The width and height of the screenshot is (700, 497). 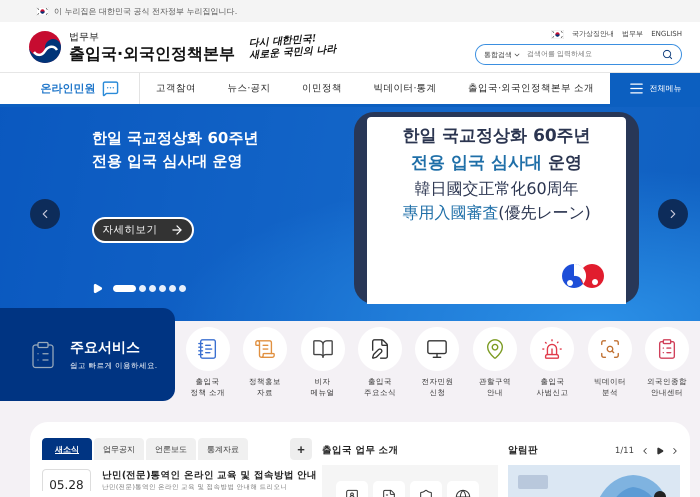 What do you see at coordinates (84, 37) in the screenshot?
I see `ministry-name: 법무부` at bounding box center [84, 37].